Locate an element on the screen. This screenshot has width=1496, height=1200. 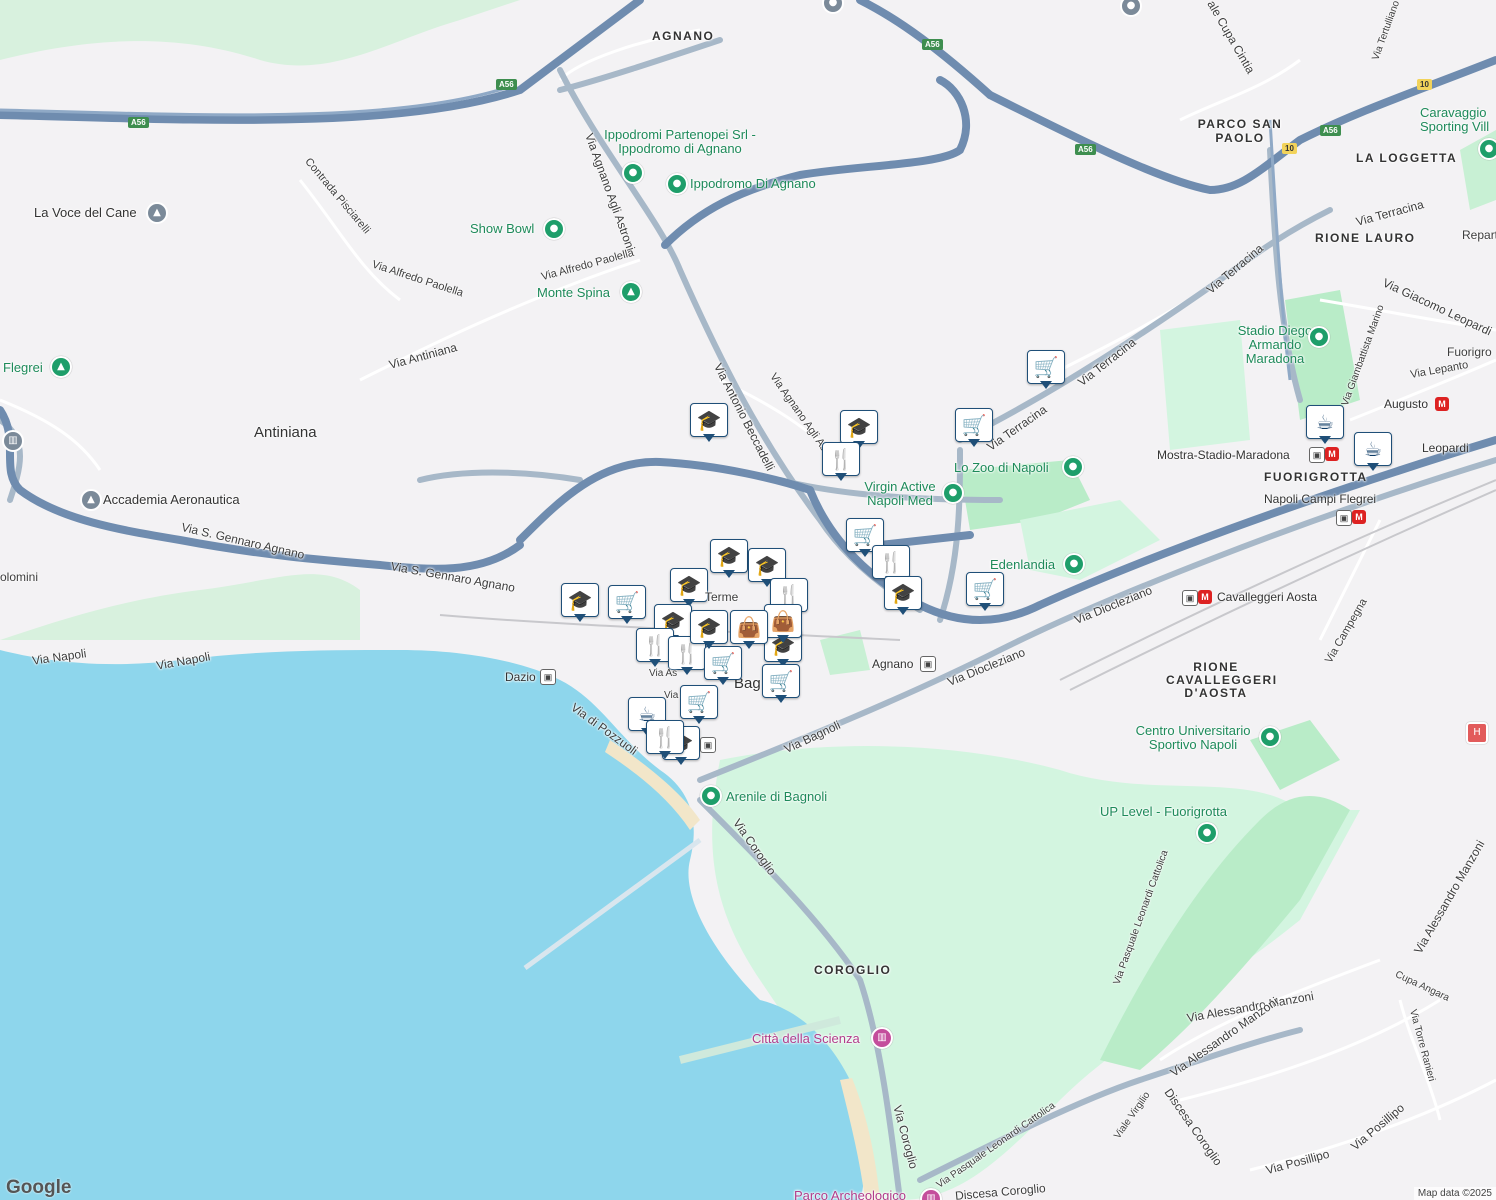
district-label: RIONE CAVALLEGGERI D'AOSTA is located at coordinates (1222, 680).